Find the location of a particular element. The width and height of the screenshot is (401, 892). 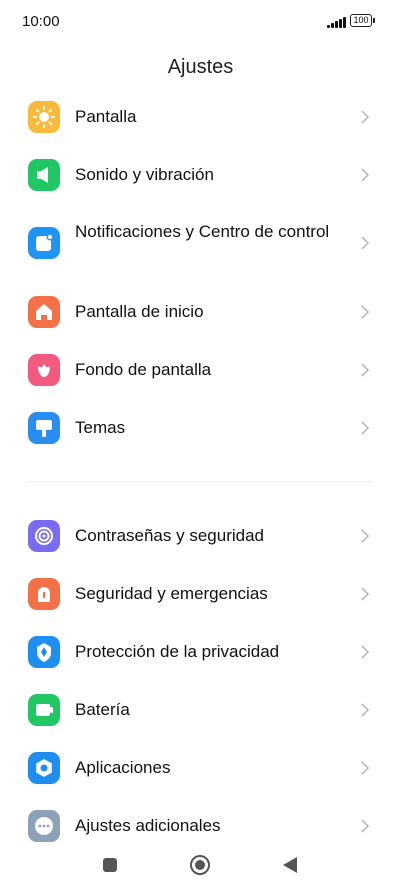

settings-item-label: Pantalla is located at coordinates (106, 116).